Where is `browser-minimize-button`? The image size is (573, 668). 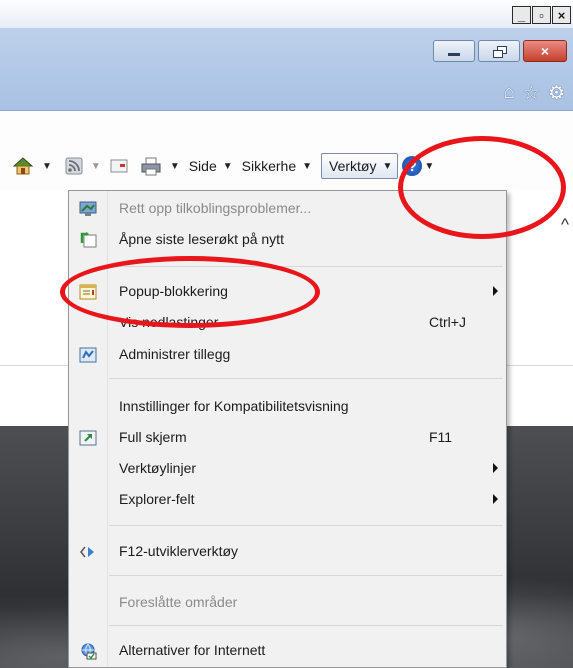 browser-minimize-button is located at coordinates (454, 51).